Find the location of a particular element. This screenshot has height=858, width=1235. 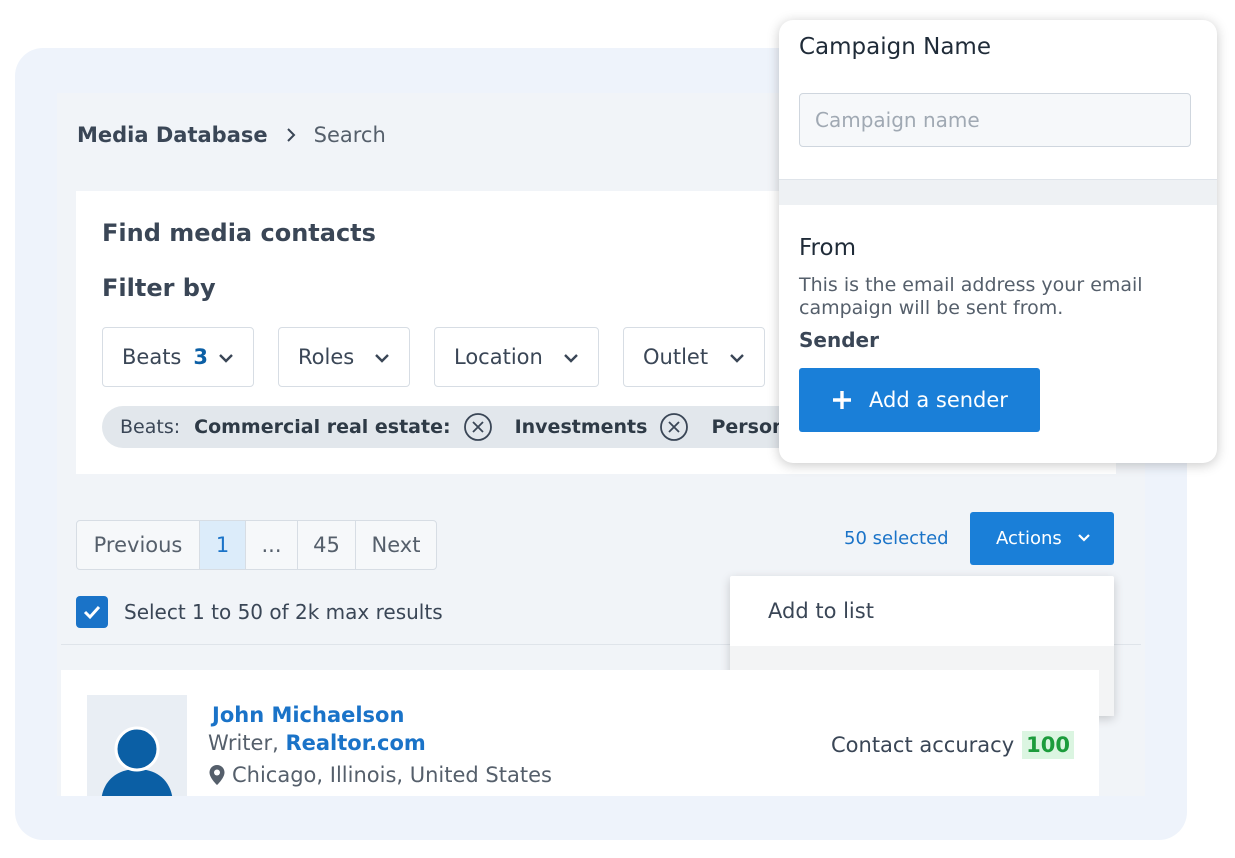

pagination: Previous 1 ... 45 Next is located at coordinates (256, 545).